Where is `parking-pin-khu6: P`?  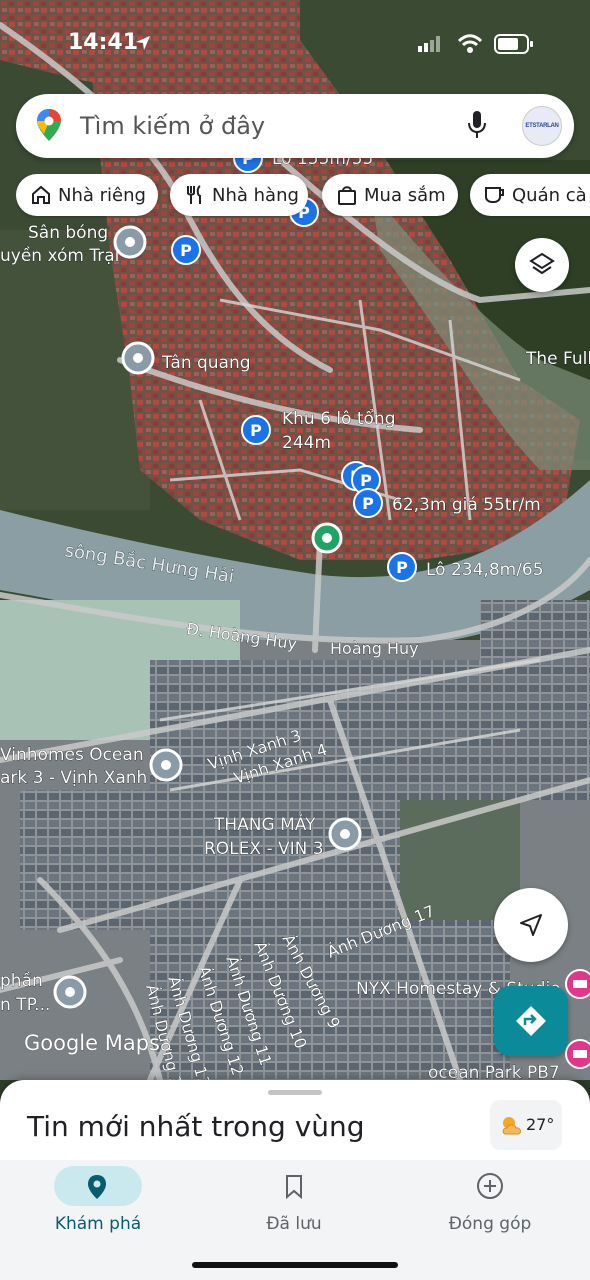
parking-pin-khu6: P is located at coordinates (256, 430).